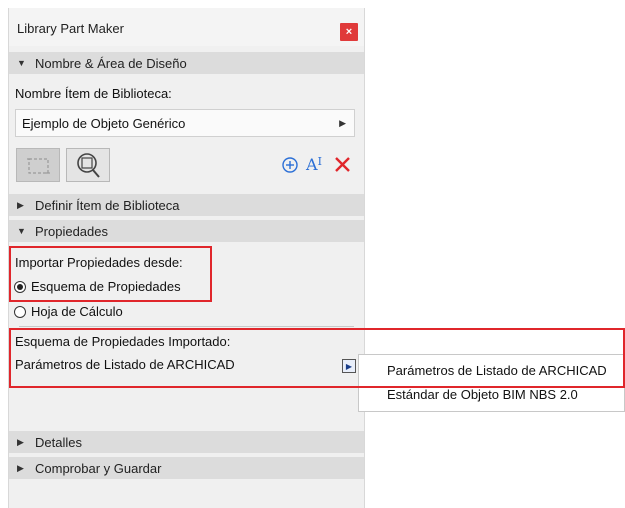 The width and height of the screenshot is (625, 508). I want to click on library-item-name-field: Ejemplo de Objeto Genérico ▶, so click(185, 123).